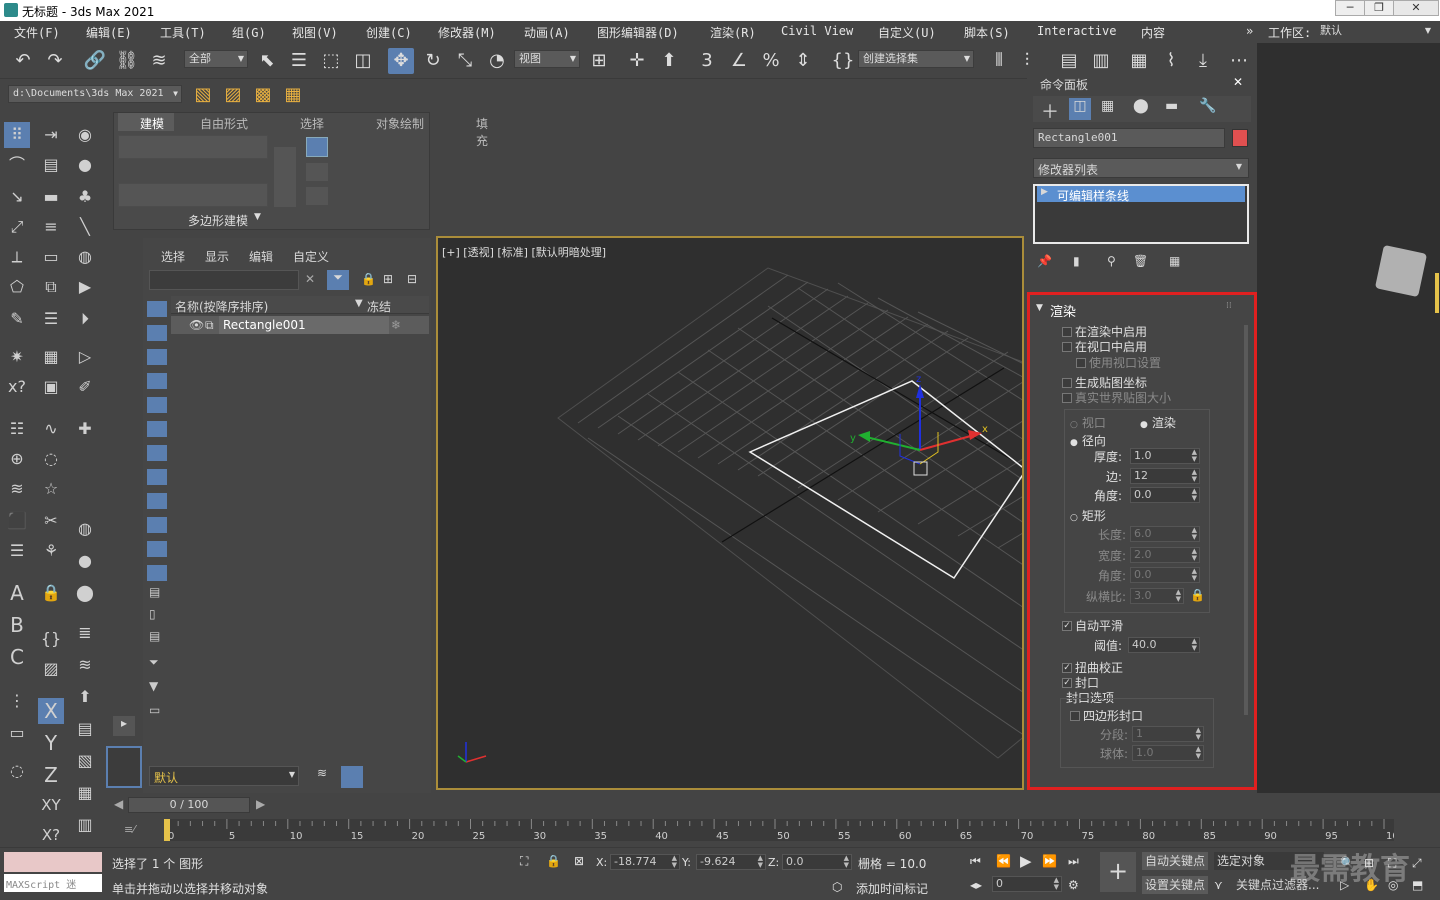  What do you see at coordinates (1175, 885) in the screenshot?
I see `set-key-button: 设置关键点` at bounding box center [1175, 885].